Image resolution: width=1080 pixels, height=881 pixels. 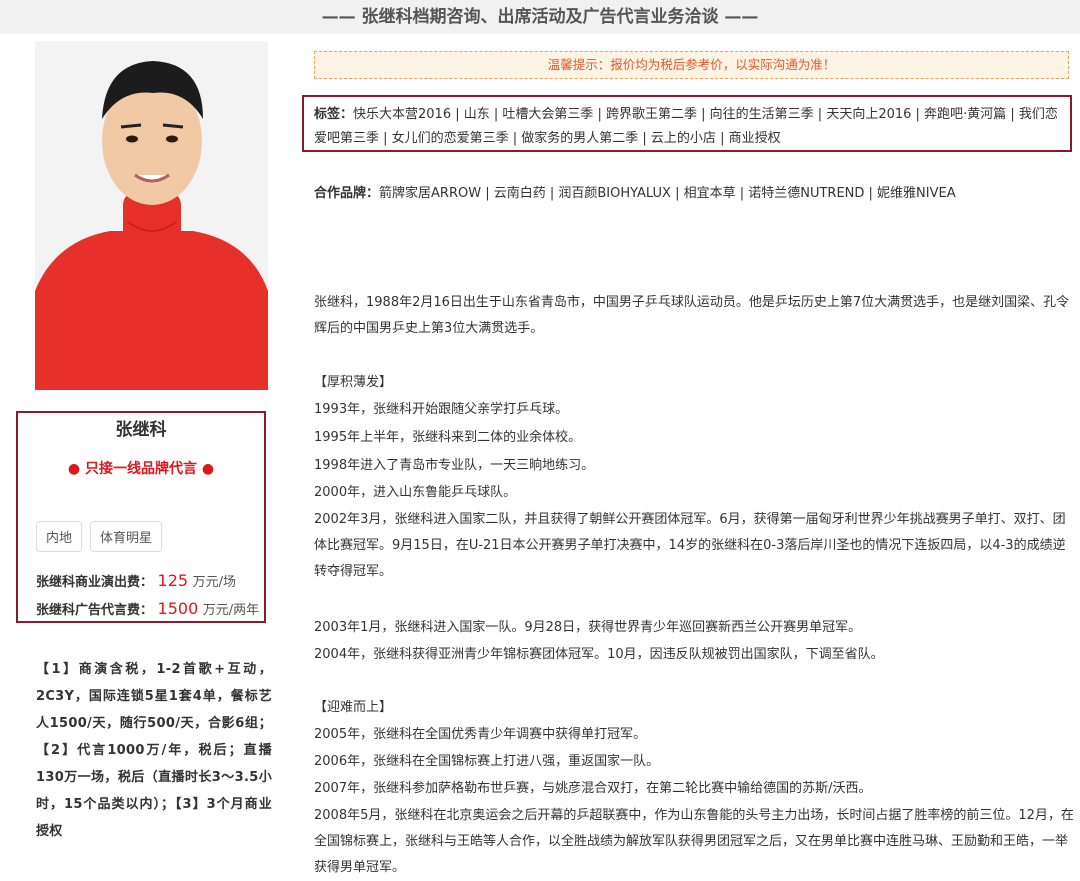 I want to click on bio-paragraph: 2005年，张继科在全国优秀青少年调赛中获得单打冠军。, so click(x=480, y=734).